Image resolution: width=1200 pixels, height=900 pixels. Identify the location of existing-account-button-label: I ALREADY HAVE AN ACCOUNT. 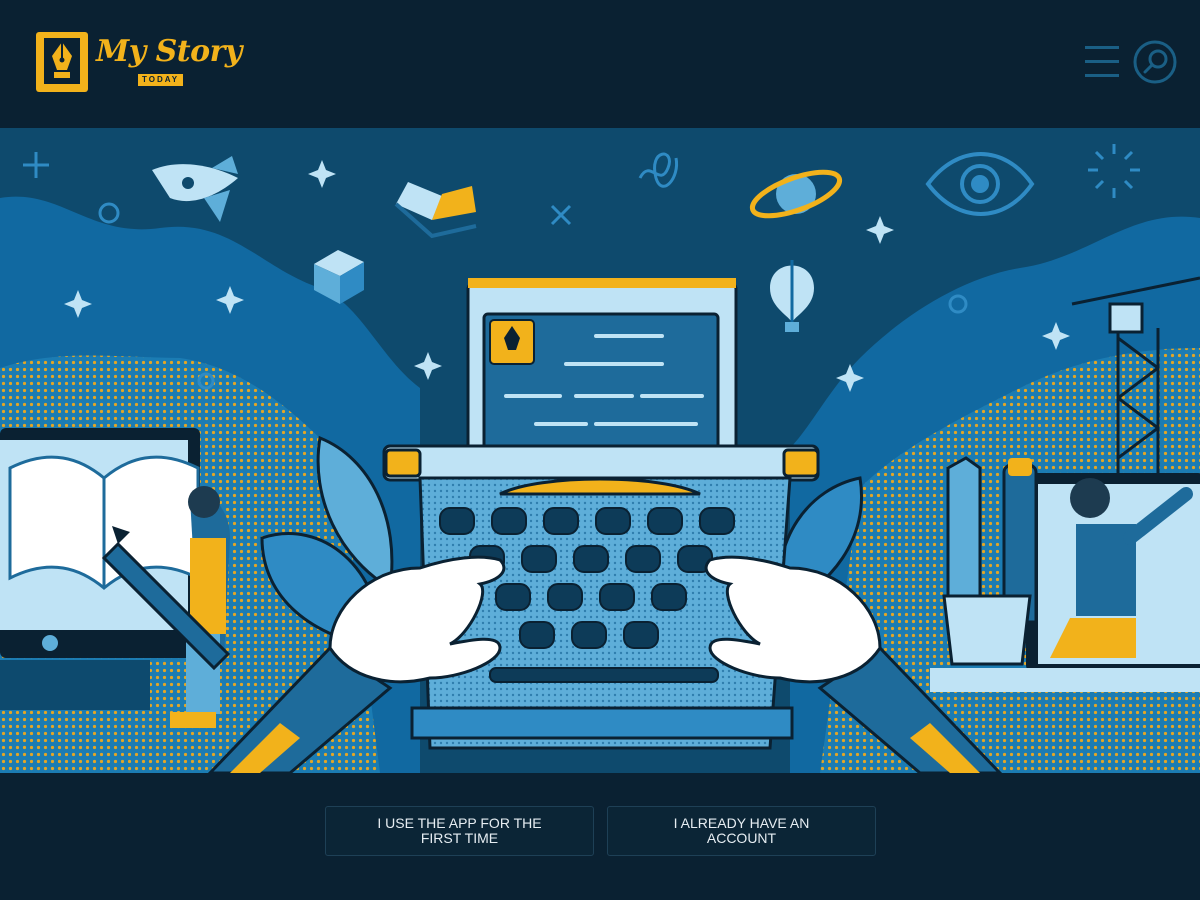
(741, 830).